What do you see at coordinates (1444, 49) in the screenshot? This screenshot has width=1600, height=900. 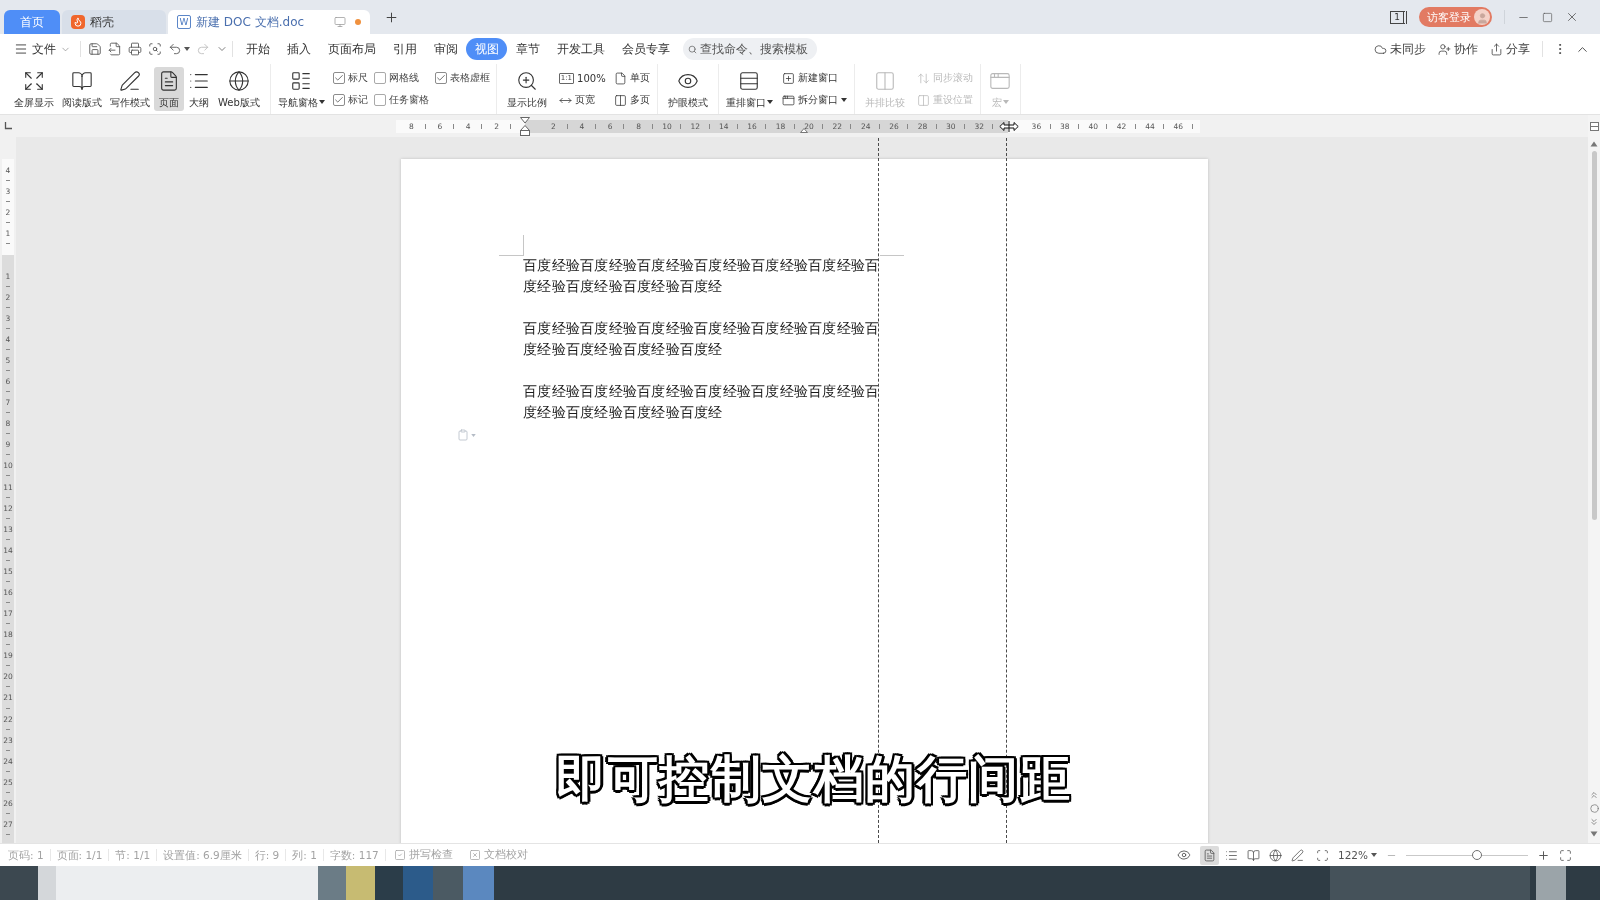 I see `user-plus-icon` at bounding box center [1444, 49].